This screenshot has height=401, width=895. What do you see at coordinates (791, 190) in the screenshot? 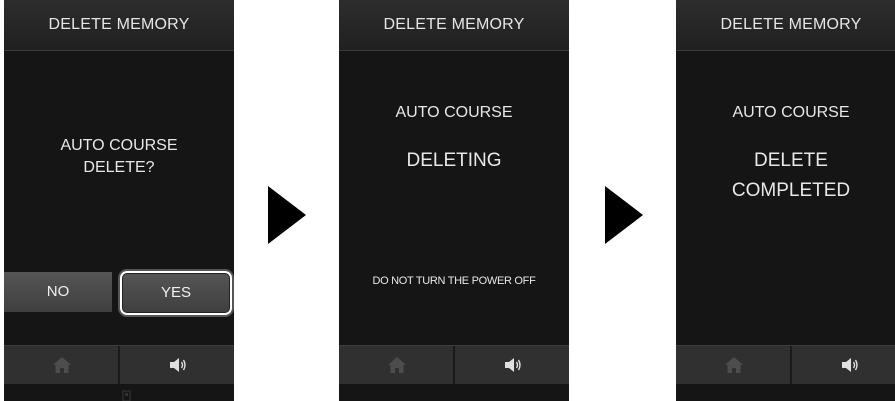
I see `completed-status-line2: COMPLETED` at bounding box center [791, 190].